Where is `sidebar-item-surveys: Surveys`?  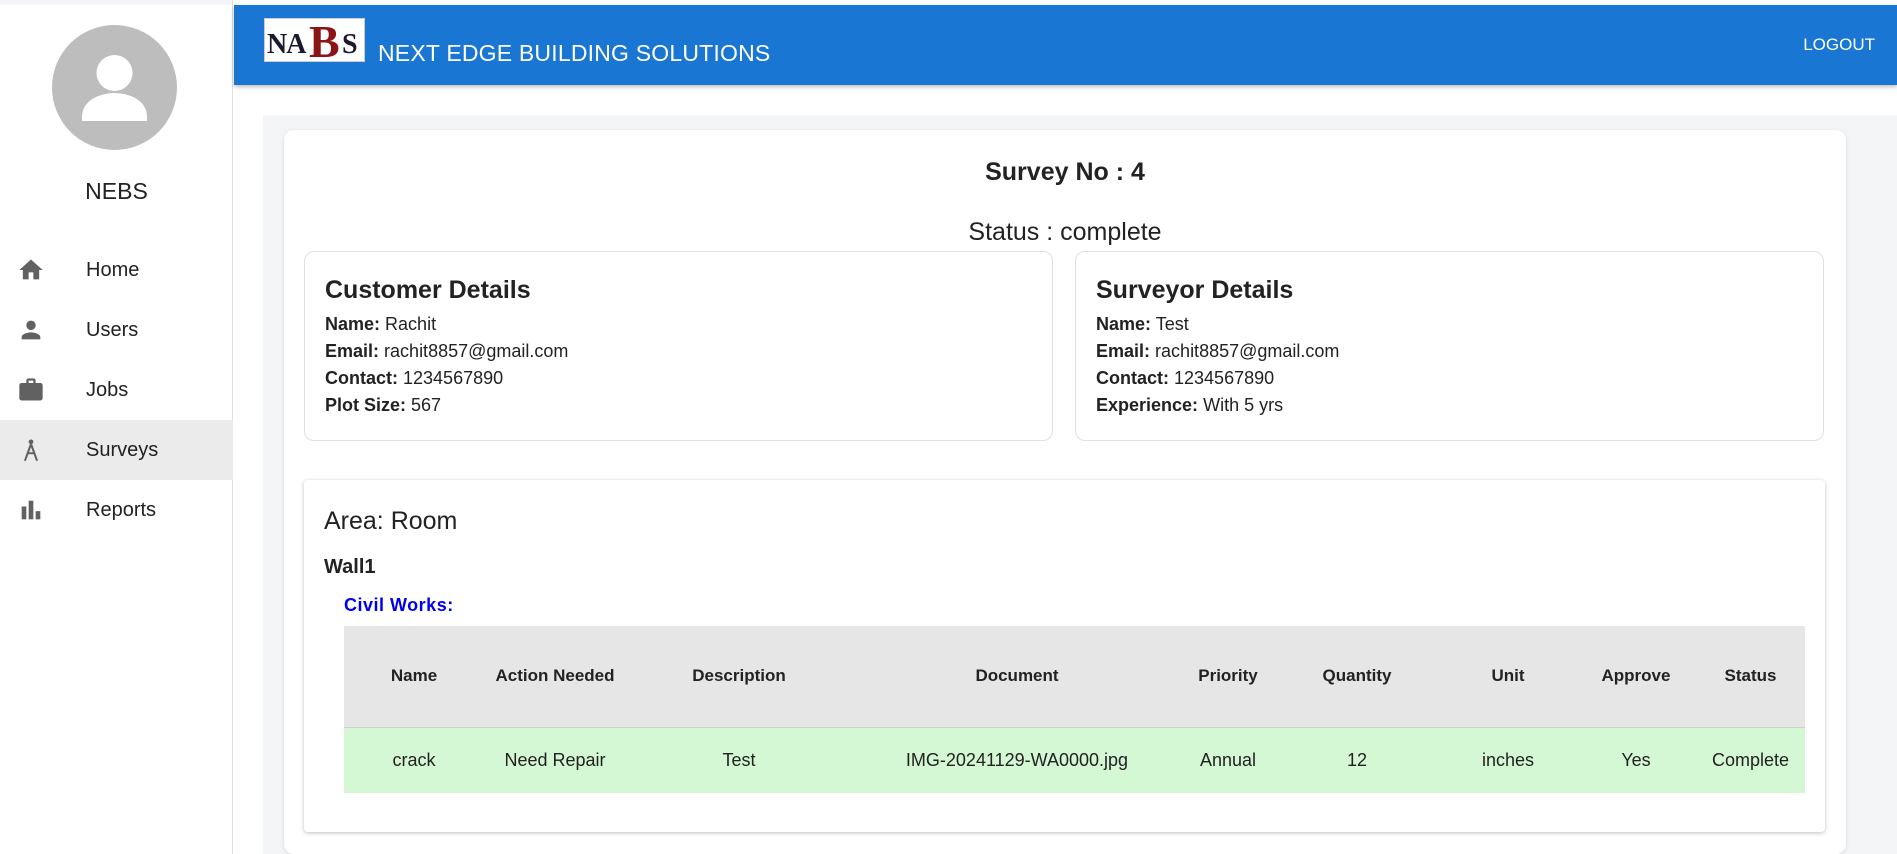 sidebar-item-surveys: Surveys is located at coordinates (116, 450).